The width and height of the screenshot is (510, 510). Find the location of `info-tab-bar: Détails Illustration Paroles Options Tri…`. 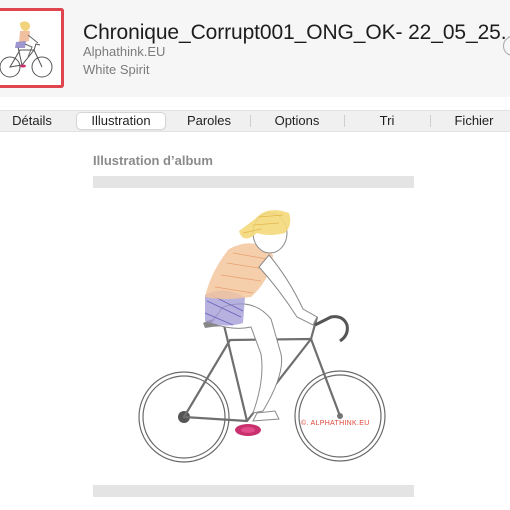

info-tab-bar: Détails Illustration Paroles Options Tri… is located at coordinates (255, 121).